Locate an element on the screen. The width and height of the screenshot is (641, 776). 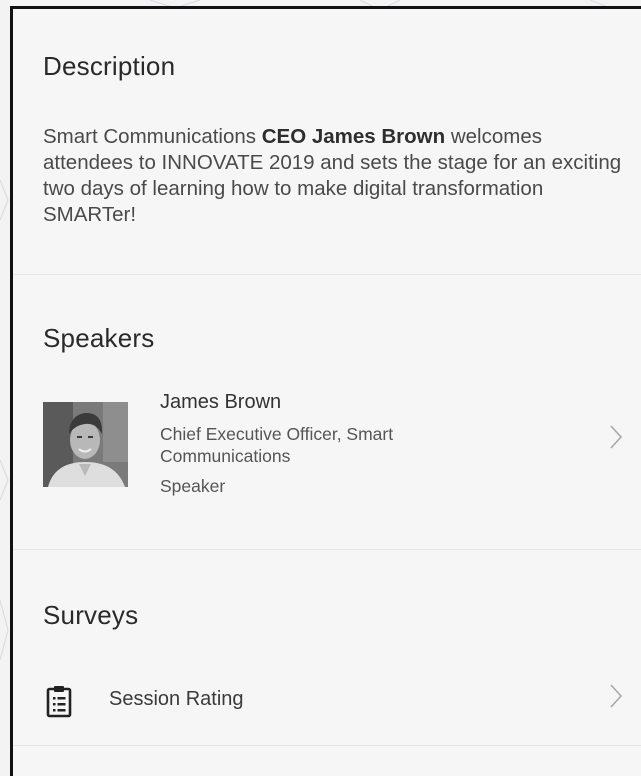
description-text-start: Smart Communications is located at coordinates (152, 136).